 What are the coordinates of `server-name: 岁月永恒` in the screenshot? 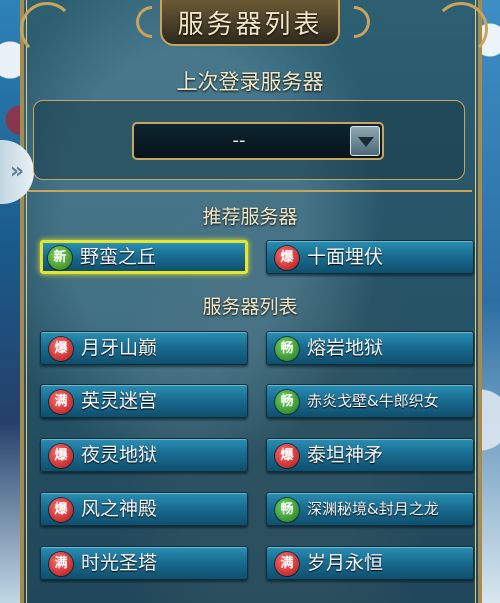 It's located at (345, 563).